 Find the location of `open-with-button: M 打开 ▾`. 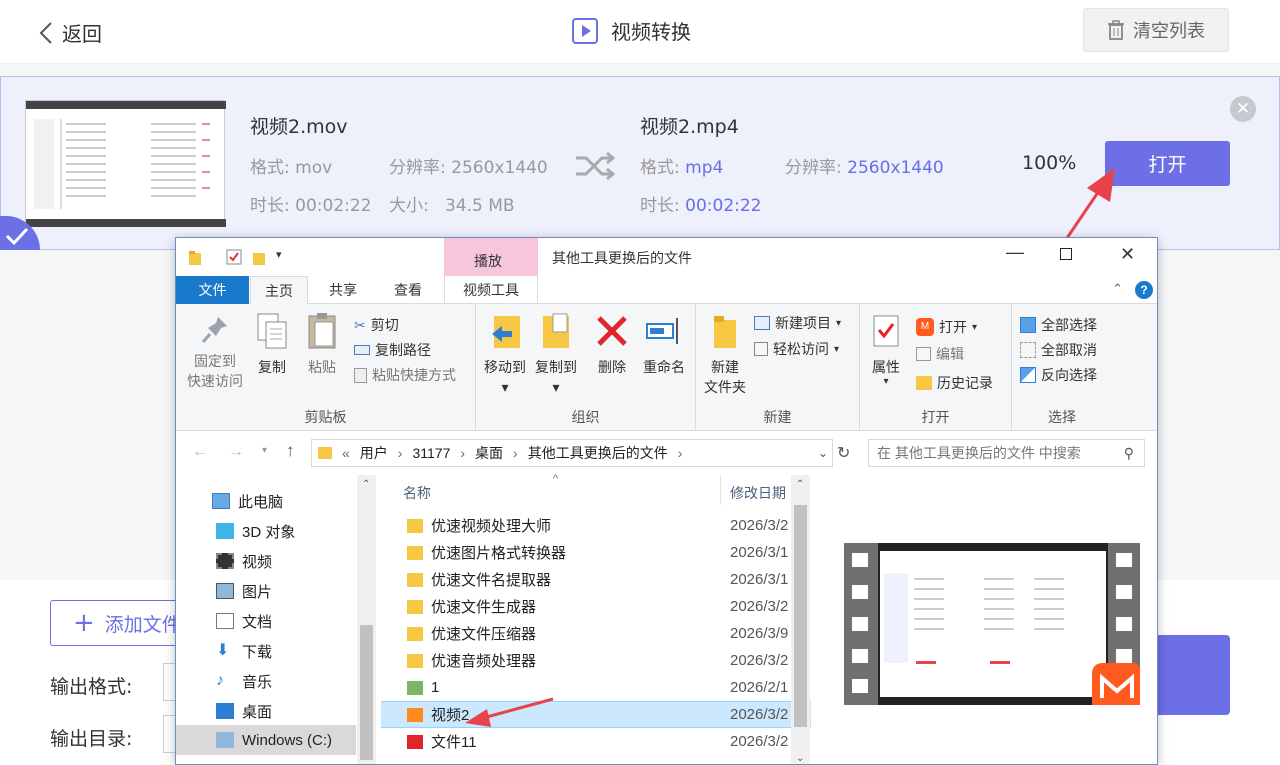

open-with-button: M 打开 ▾ is located at coordinates (946, 327).